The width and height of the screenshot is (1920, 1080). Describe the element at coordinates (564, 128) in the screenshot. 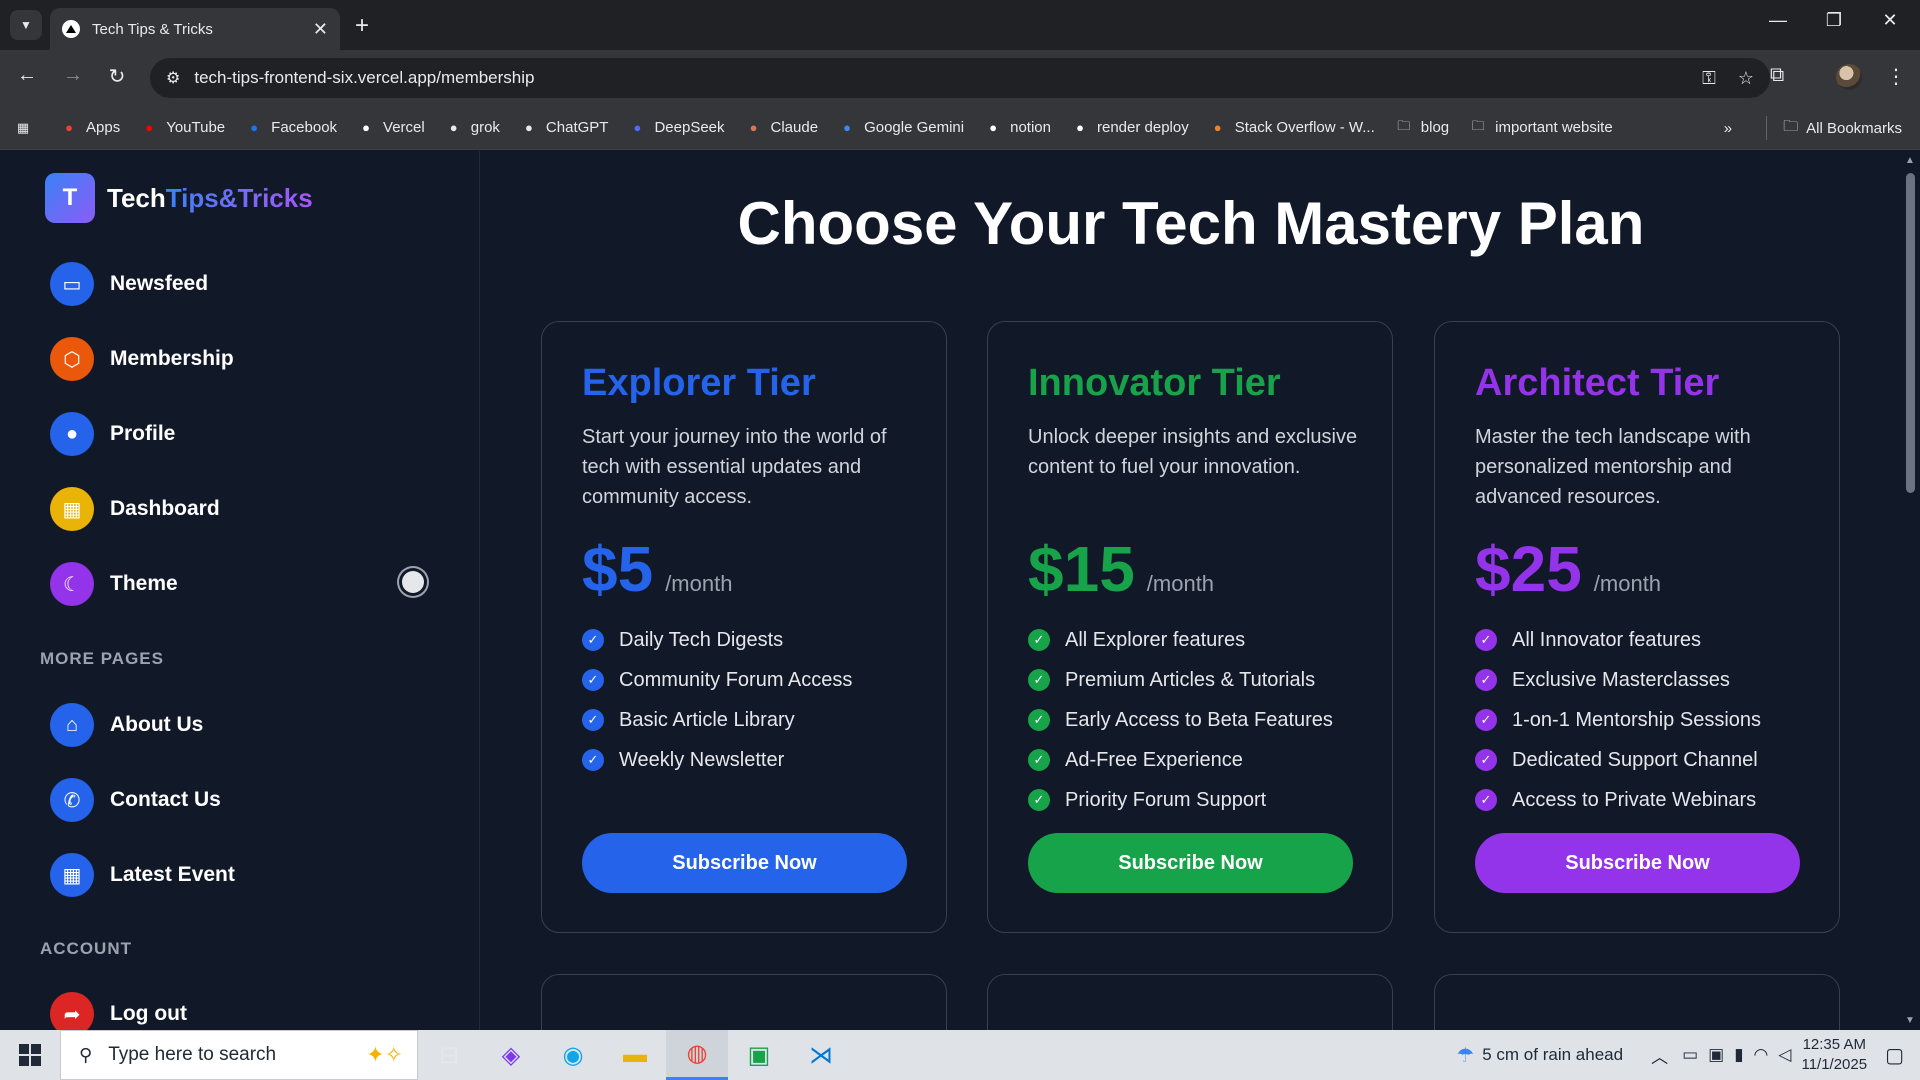

I see `bookmark-item: ● ChatGPT` at that location.